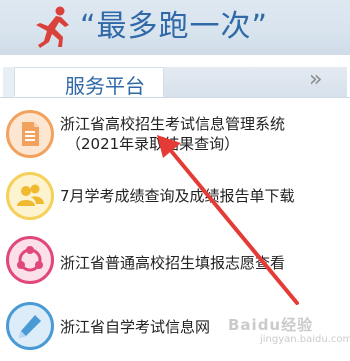 The height and width of the screenshot is (361, 350). I want to click on header-title: “最多跑一次”, so click(174, 26).